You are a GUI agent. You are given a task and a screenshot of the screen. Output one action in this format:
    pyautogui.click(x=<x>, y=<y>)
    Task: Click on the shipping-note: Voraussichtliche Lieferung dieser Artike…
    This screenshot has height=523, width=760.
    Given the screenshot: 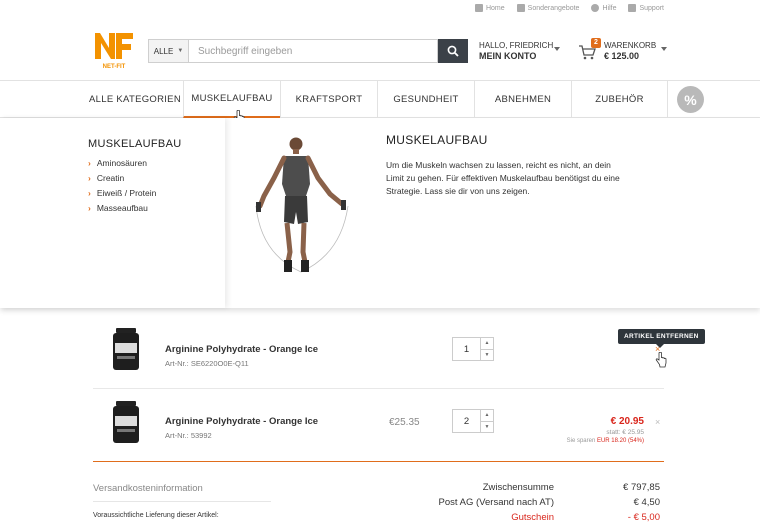 What is the action you would take?
    pyautogui.click(x=156, y=515)
    